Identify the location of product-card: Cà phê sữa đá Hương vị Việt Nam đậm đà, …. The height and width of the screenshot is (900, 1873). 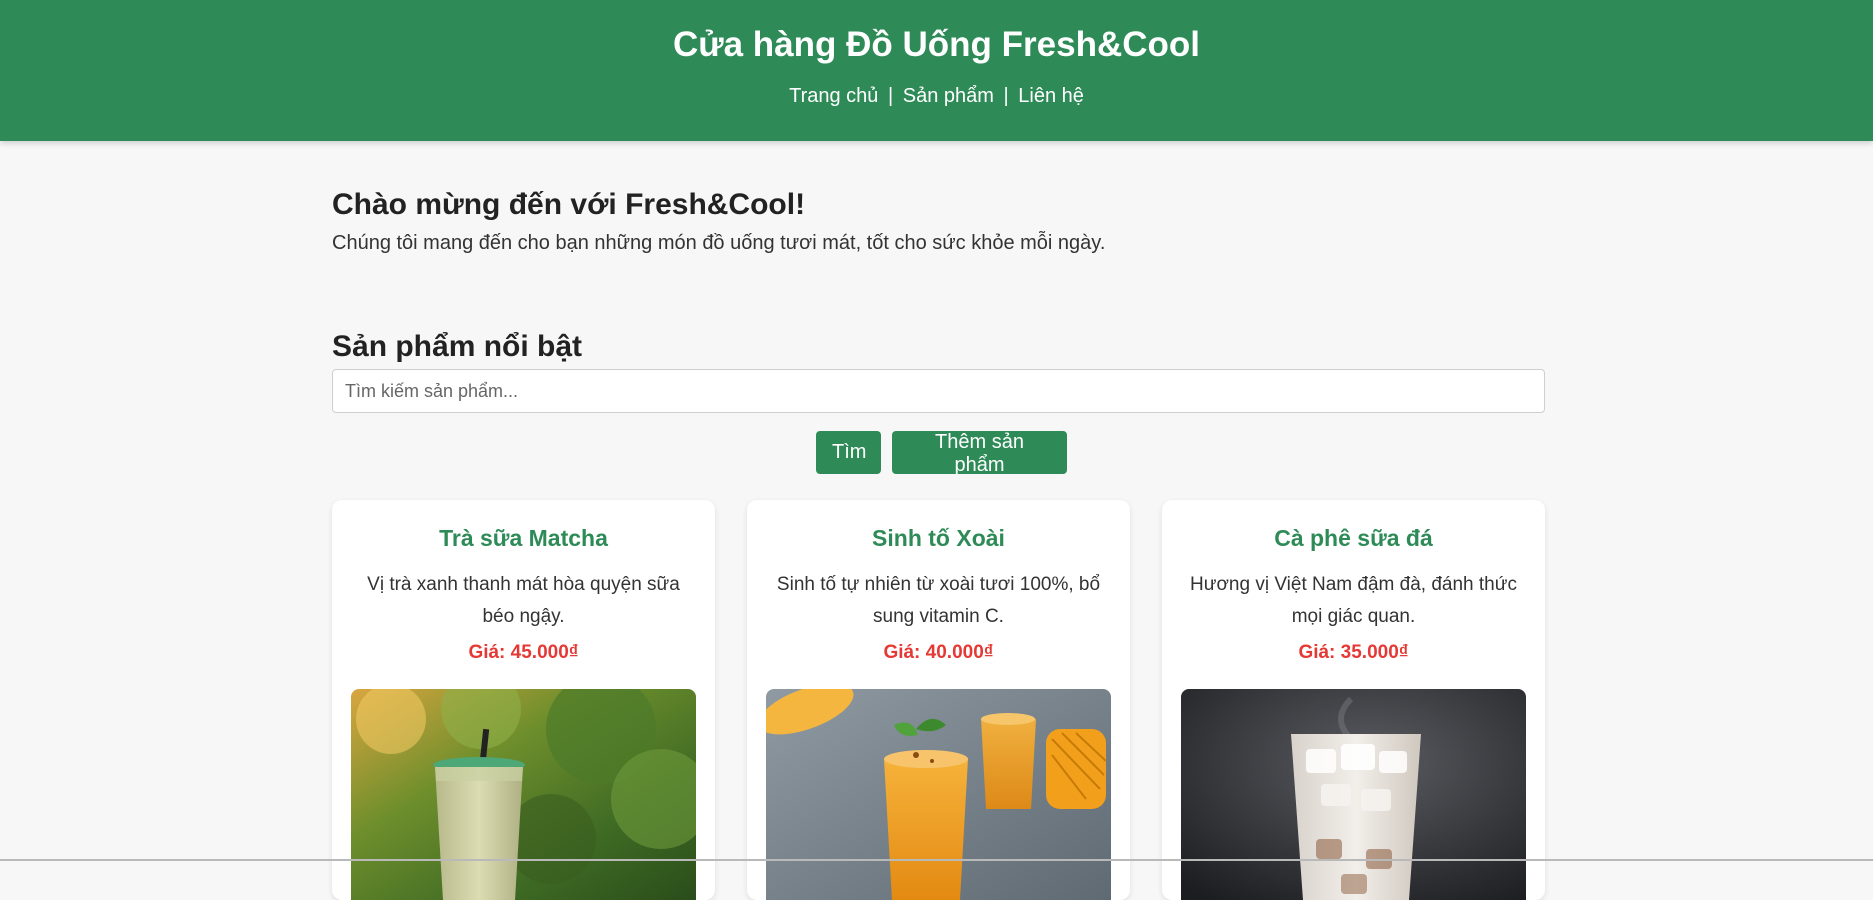
(1353, 700).